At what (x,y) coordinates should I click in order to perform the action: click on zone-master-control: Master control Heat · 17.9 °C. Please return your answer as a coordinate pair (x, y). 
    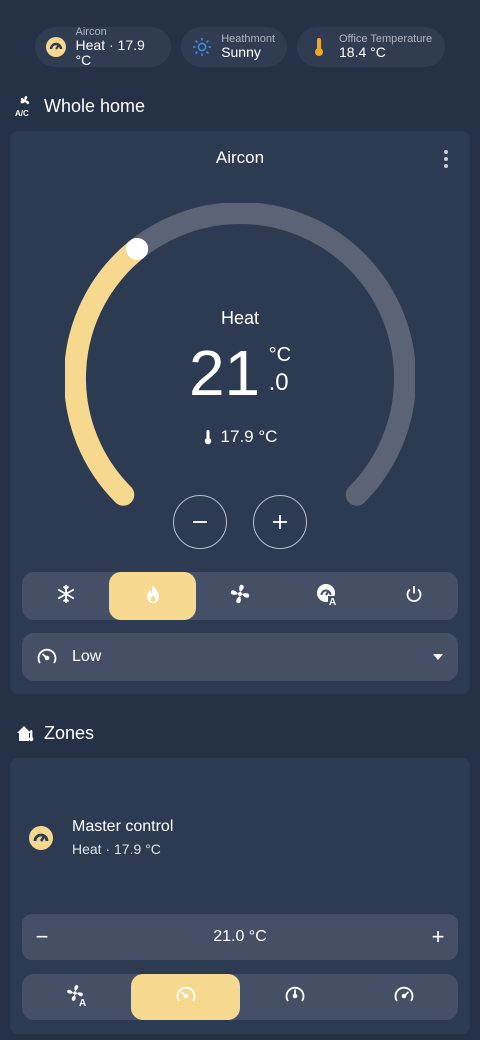
    Looking at the image, I should click on (99, 837).